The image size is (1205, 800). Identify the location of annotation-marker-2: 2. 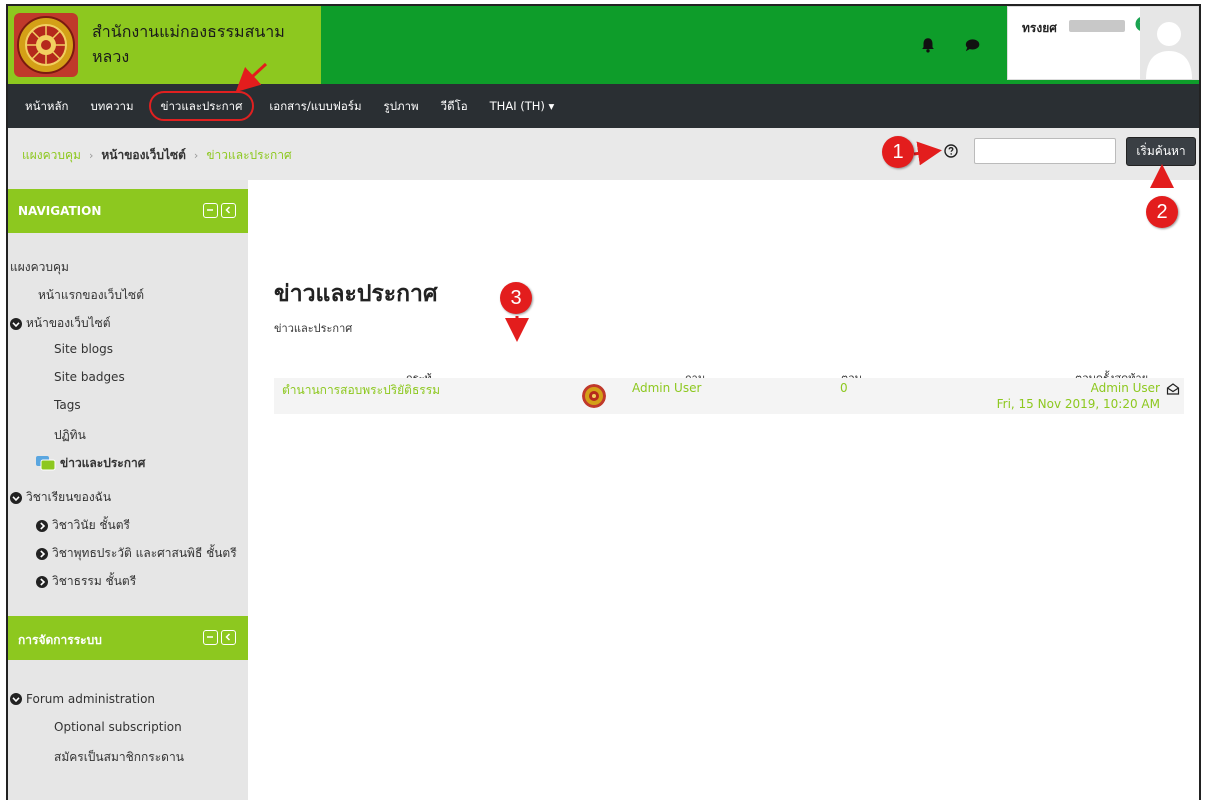
(1162, 212).